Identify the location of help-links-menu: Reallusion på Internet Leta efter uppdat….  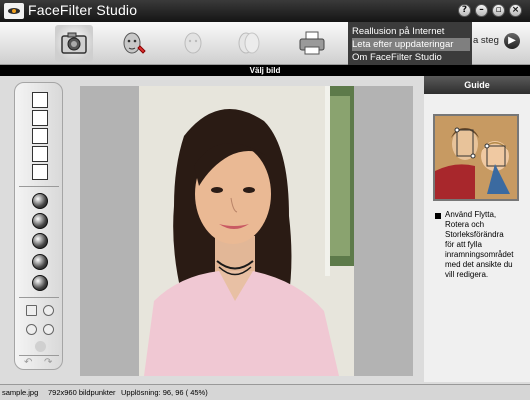
(410, 43).